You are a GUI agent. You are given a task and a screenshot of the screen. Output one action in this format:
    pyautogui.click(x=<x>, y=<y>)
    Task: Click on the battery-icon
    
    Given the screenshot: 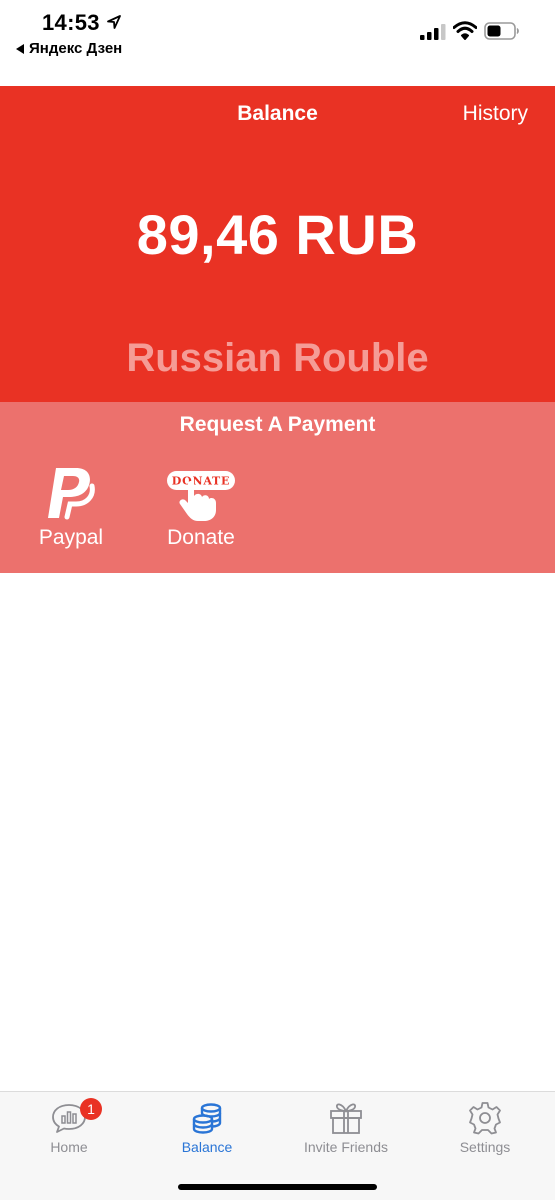 What is the action you would take?
    pyautogui.click(x=501, y=31)
    